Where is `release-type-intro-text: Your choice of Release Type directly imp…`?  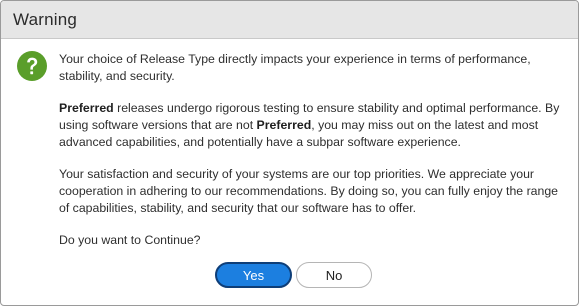 release-type-intro-text: Your choice of Release Type directly imp… is located at coordinates (295, 67).